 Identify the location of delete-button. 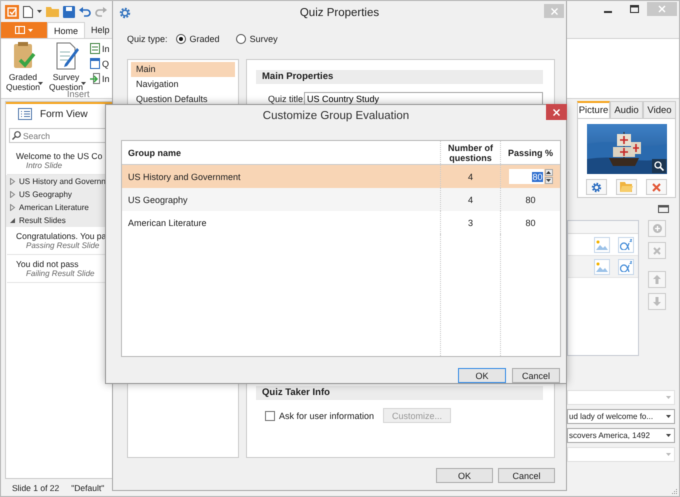
(656, 187).